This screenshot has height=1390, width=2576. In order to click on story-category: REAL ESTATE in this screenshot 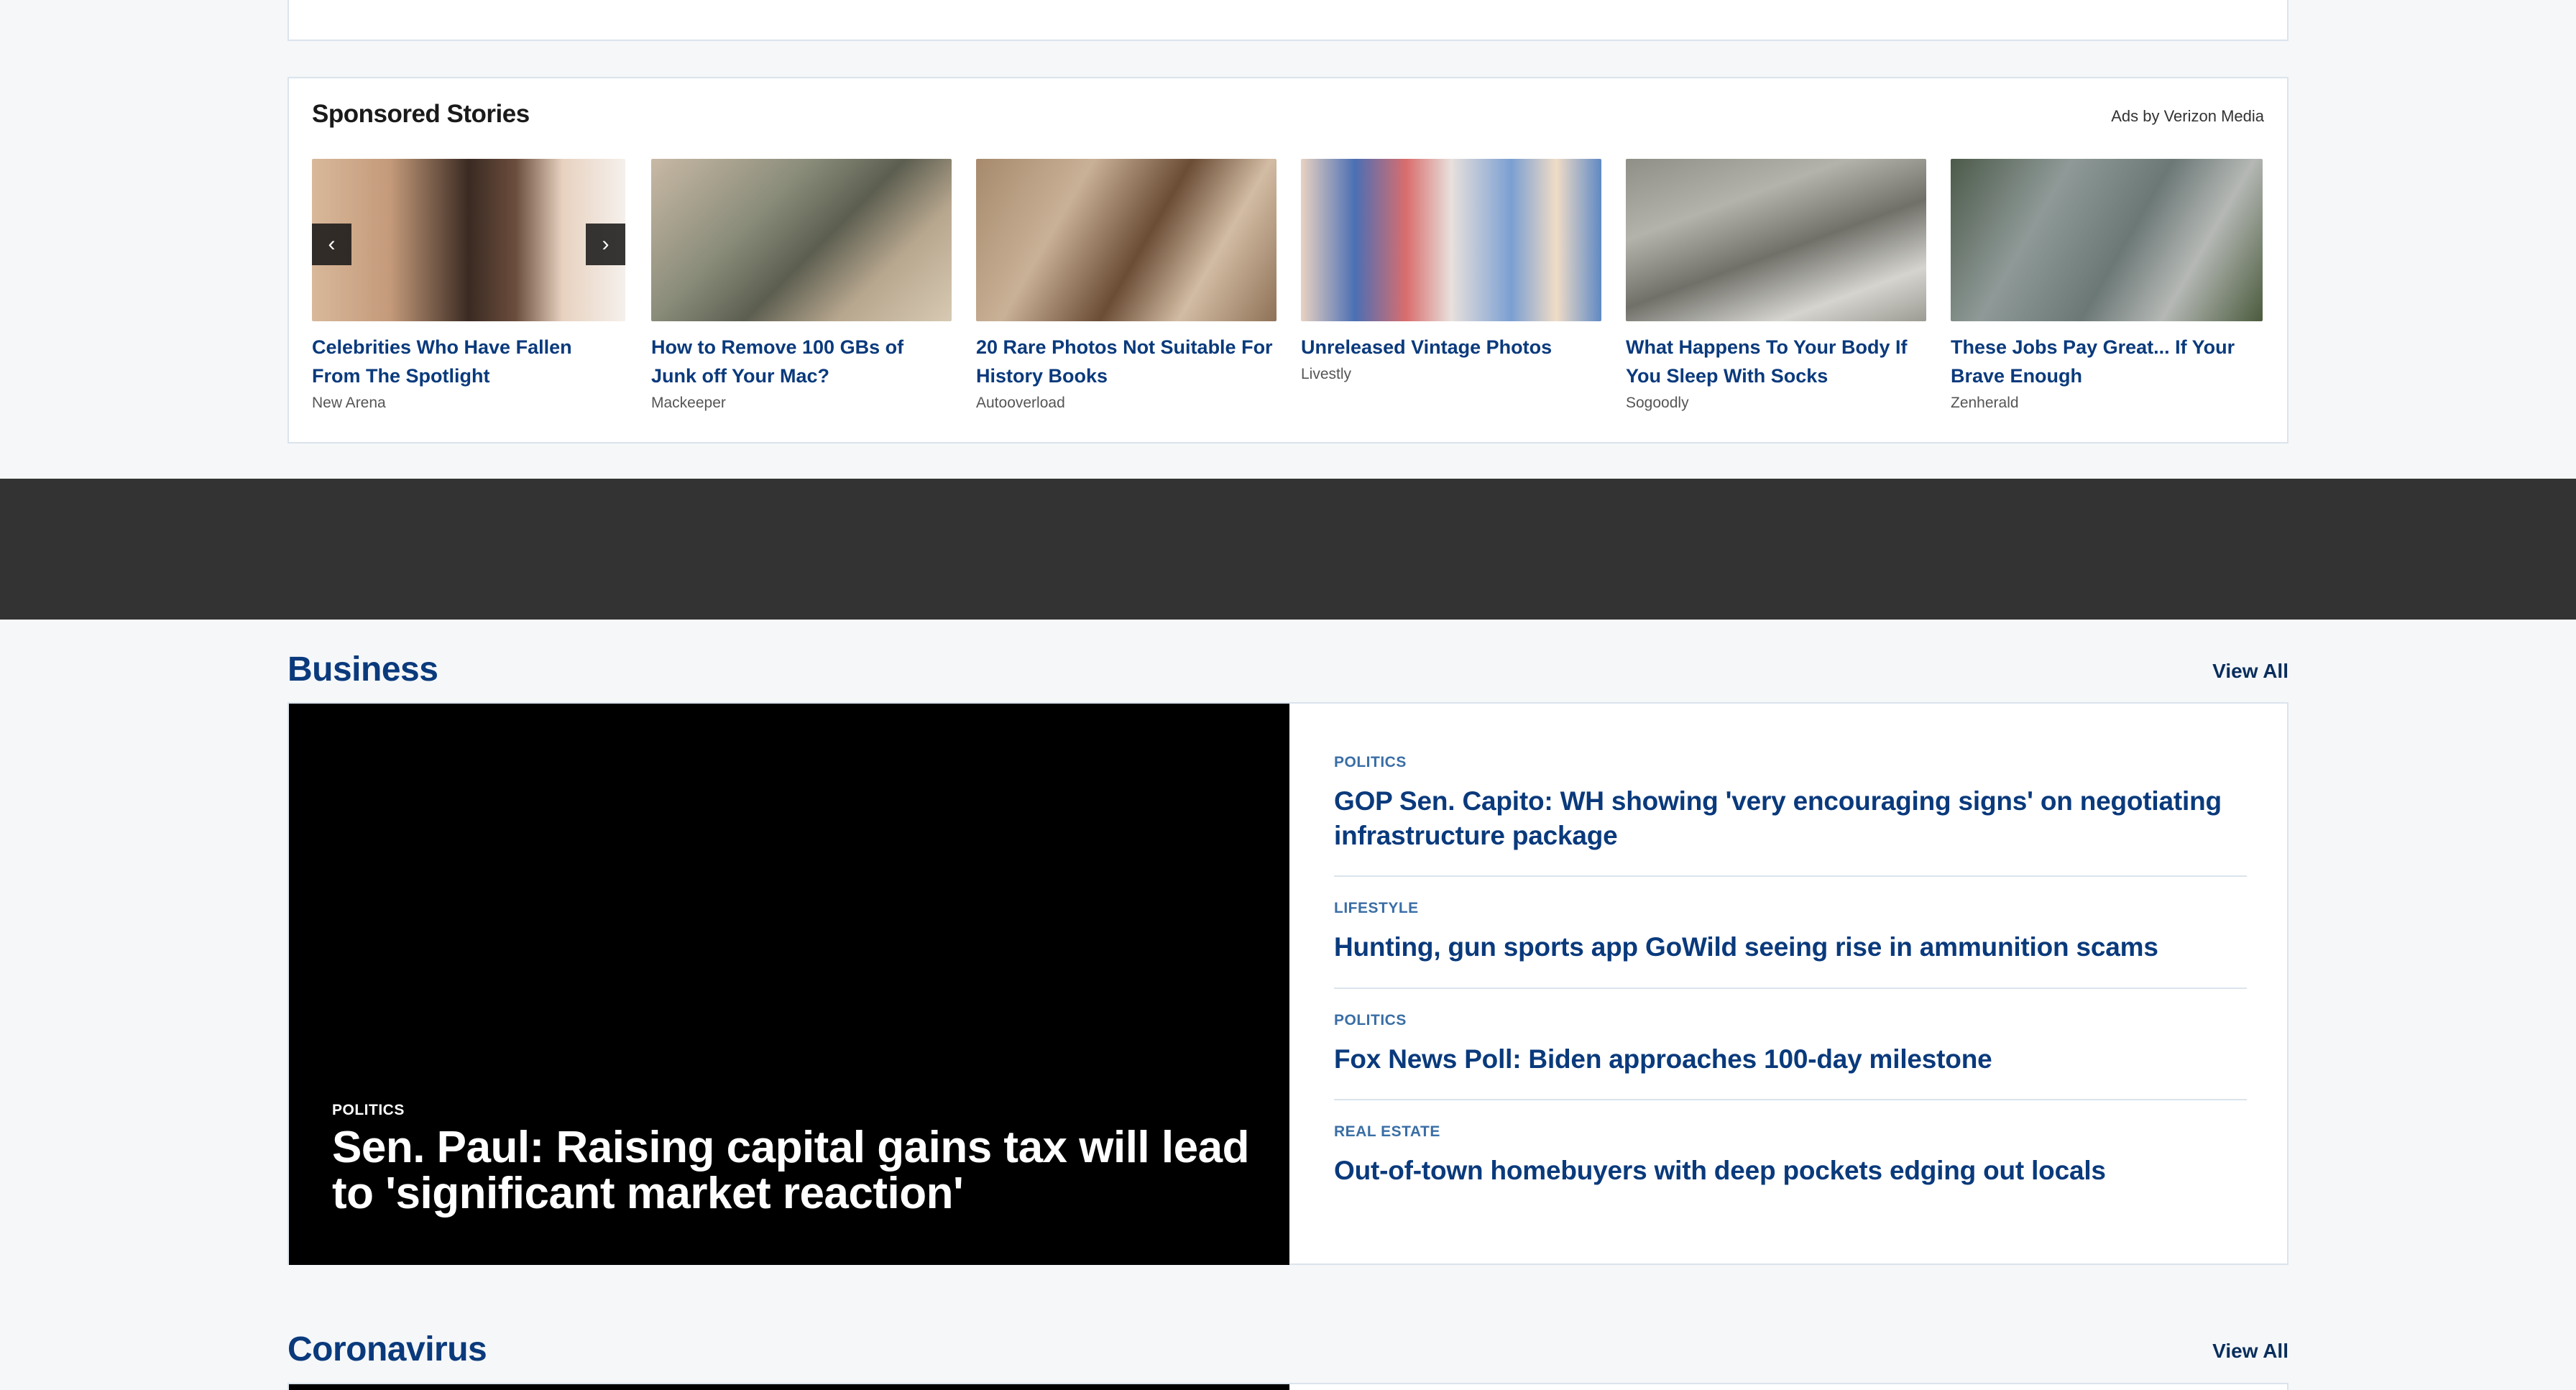, I will do `click(1790, 1132)`.